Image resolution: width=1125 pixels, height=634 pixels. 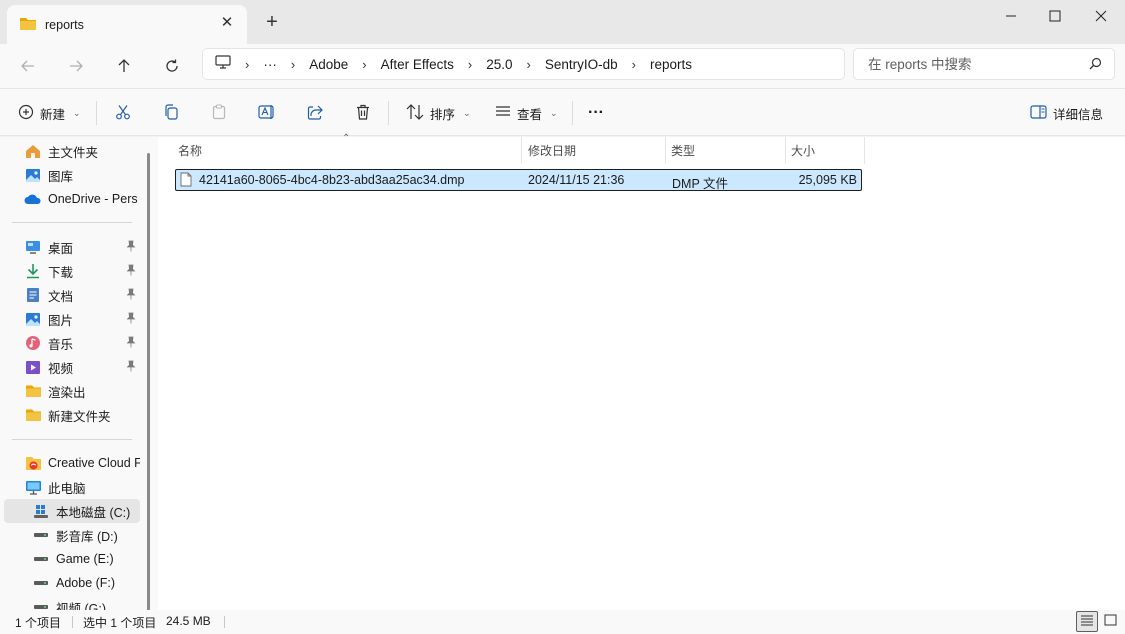 What do you see at coordinates (33, 175) in the screenshot?
I see `gallery-icon` at bounding box center [33, 175].